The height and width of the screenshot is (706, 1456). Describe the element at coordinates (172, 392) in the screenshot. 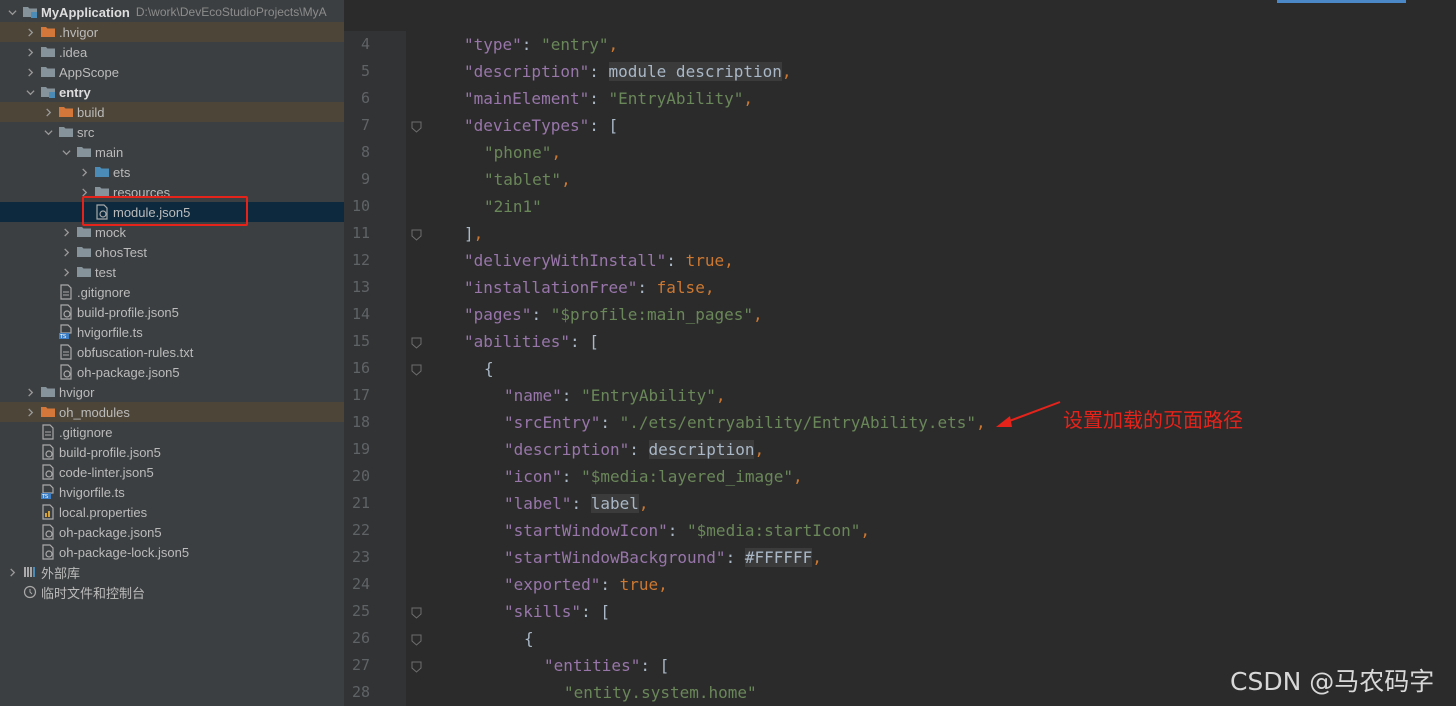

I see `tree-item: hvigor` at that location.